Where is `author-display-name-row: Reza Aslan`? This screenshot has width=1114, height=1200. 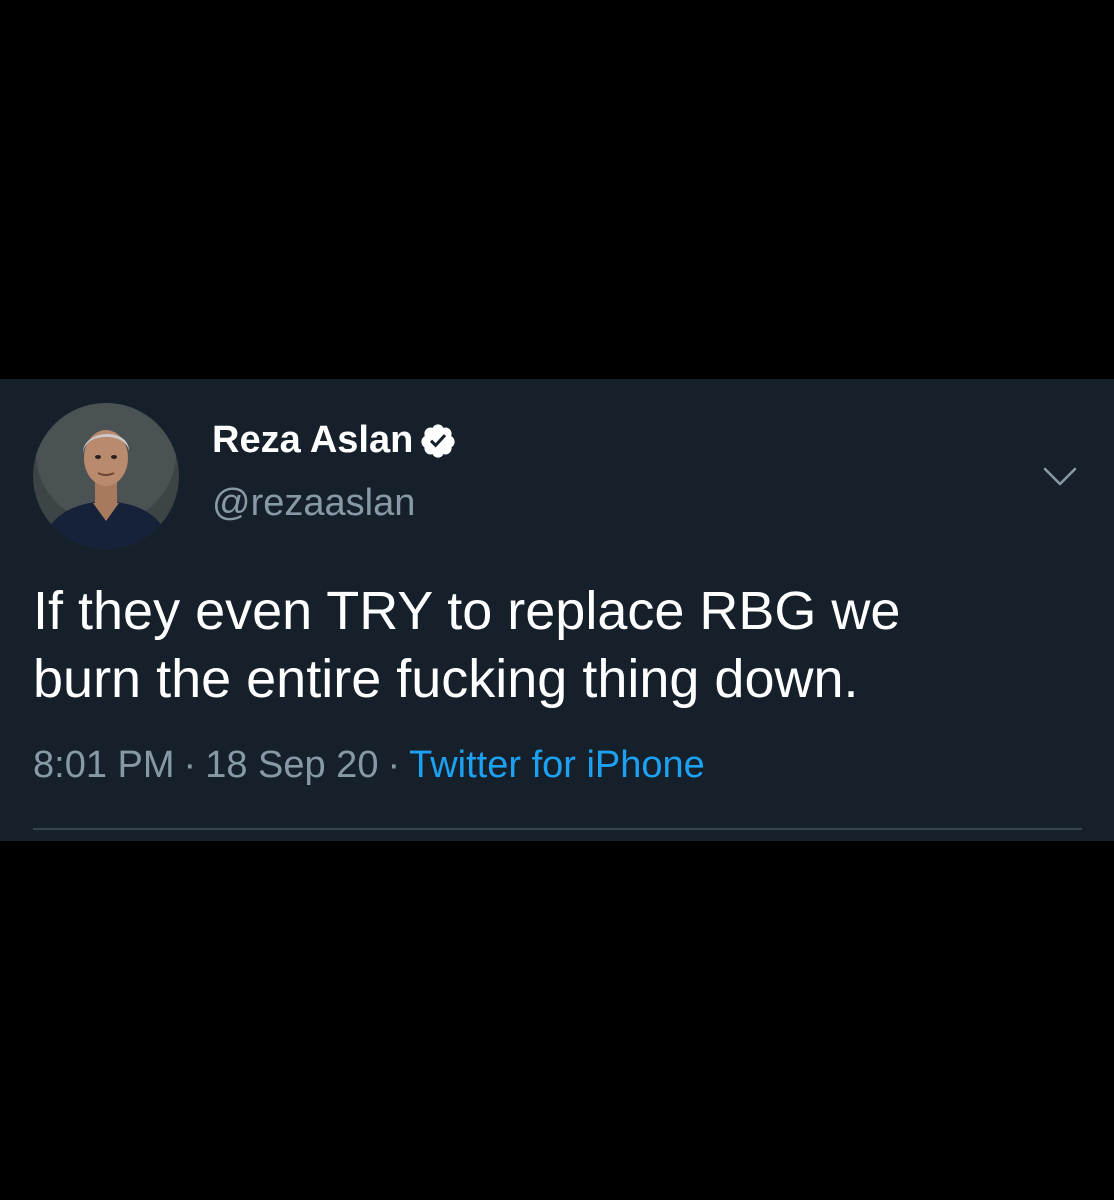 author-display-name-row: Reza Aslan is located at coordinates (334, 440).